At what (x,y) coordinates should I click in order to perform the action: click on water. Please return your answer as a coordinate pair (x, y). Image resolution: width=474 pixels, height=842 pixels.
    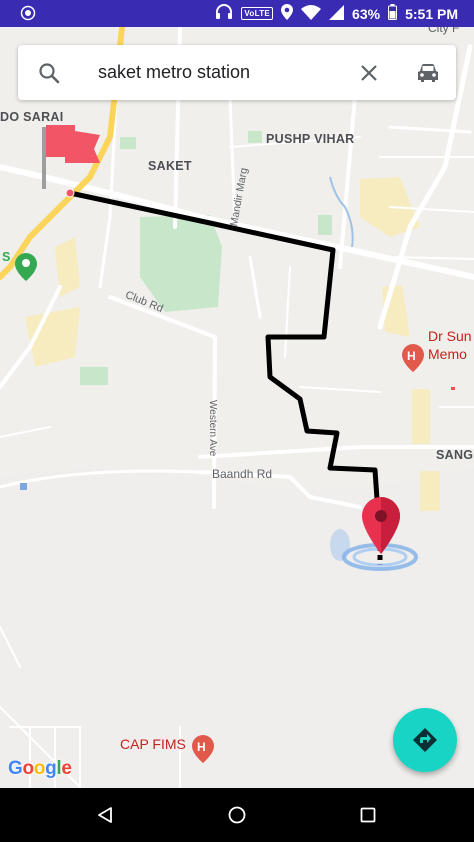
    Looking at the image, I should click on (340, 545).